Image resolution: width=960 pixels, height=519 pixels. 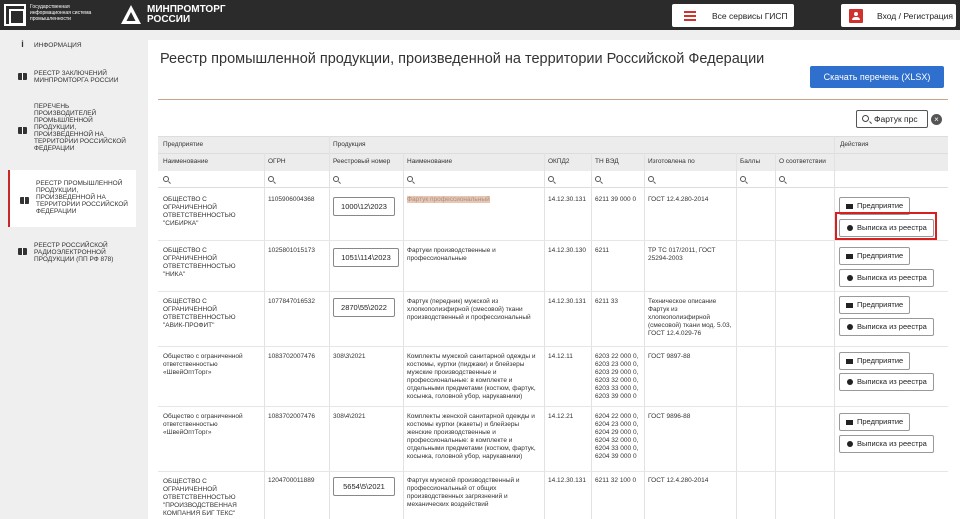 What do you see at coordinates (850, 382) in the screenshot?
I see `circle-icon` at bounding box center [850, 382].